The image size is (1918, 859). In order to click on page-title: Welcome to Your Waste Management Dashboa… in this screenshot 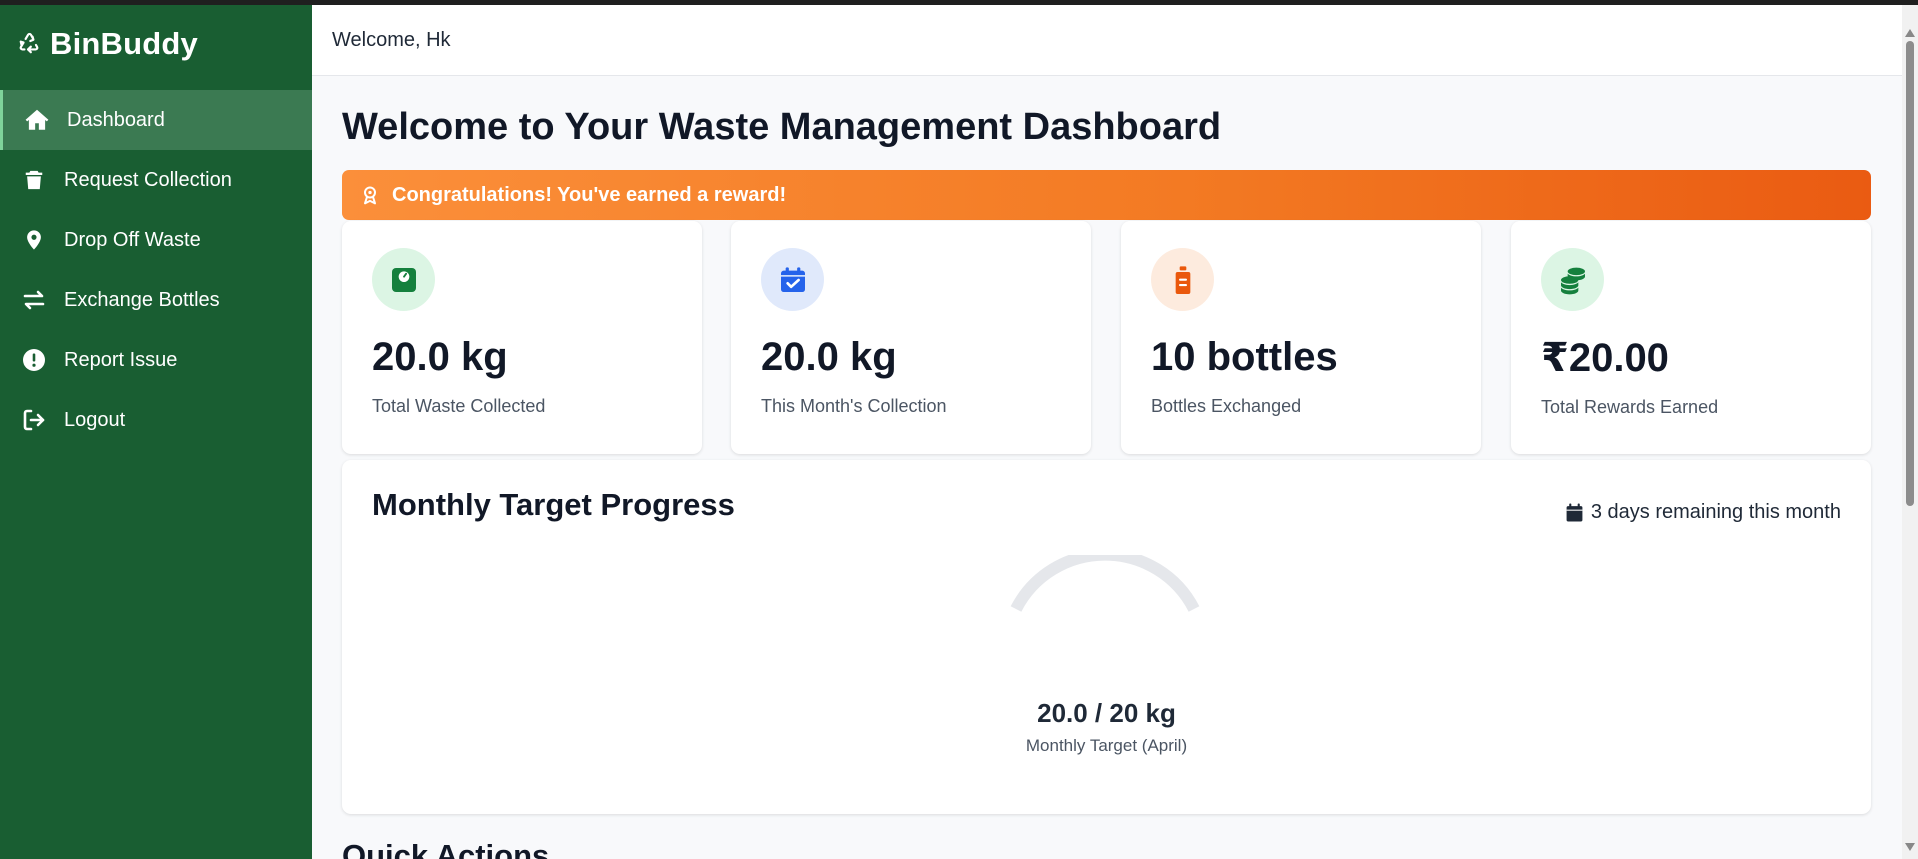, I will do `click(782, 127)`.